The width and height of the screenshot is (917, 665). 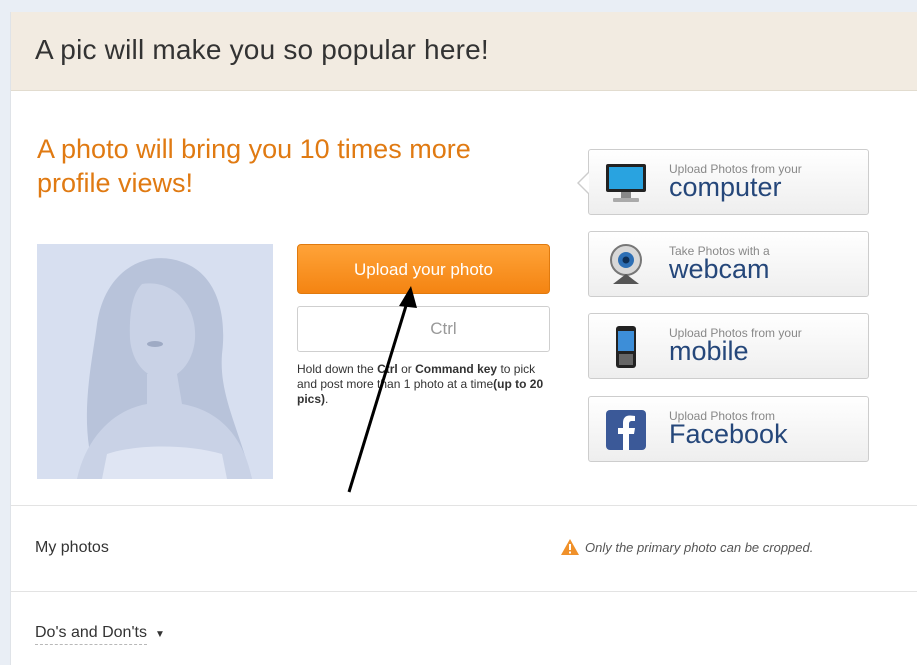 I want to click on option-title: webcam, so click(x=719, y=269).